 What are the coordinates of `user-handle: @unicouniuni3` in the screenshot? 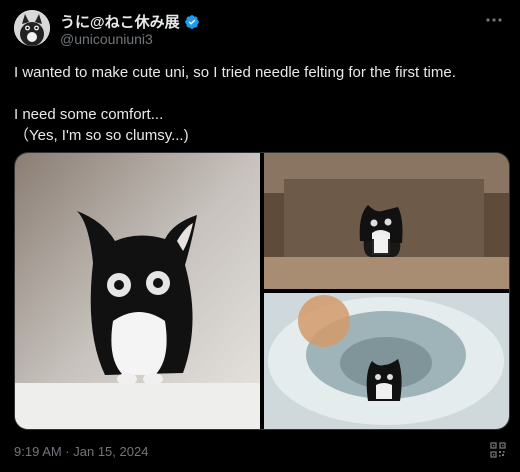 It's located at (106, 39).